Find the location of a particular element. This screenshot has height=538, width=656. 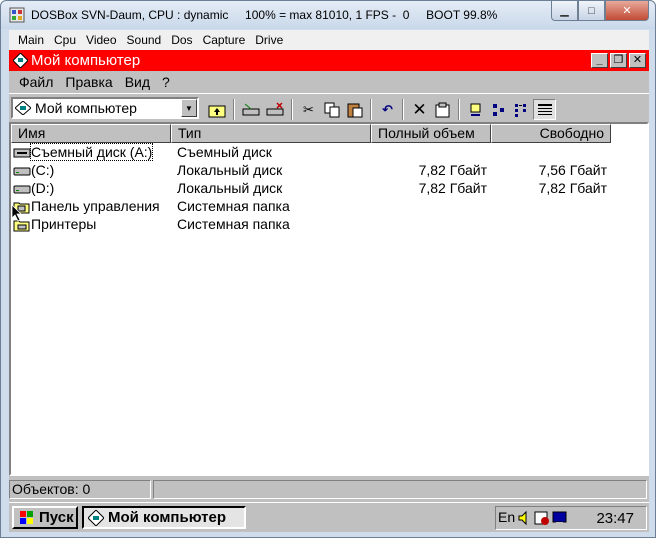

windows-logo-icon is located at coordinates (26, 517).